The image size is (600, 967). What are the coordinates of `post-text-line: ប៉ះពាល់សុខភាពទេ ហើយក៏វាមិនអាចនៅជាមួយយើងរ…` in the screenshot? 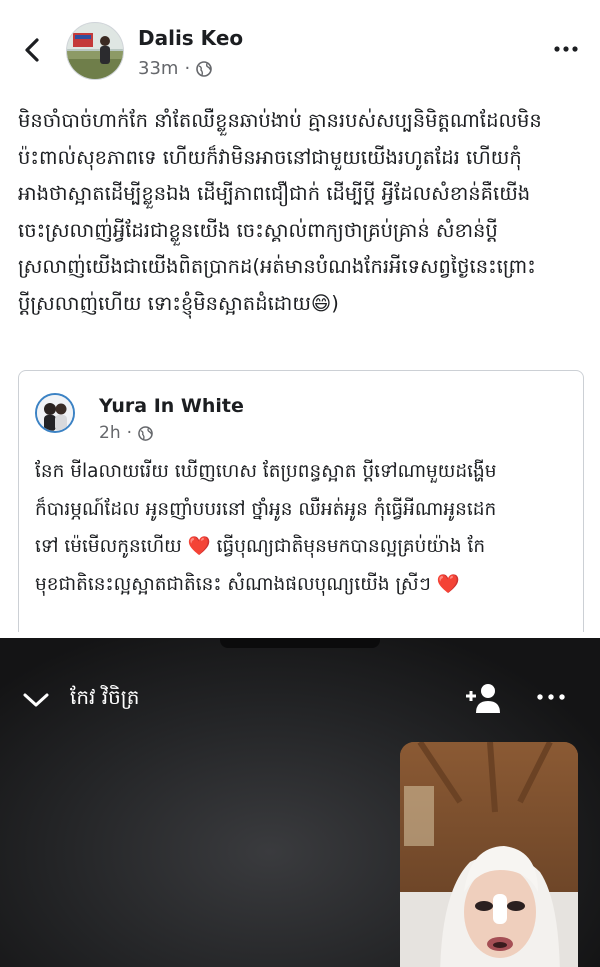 It's located at (270, 157).